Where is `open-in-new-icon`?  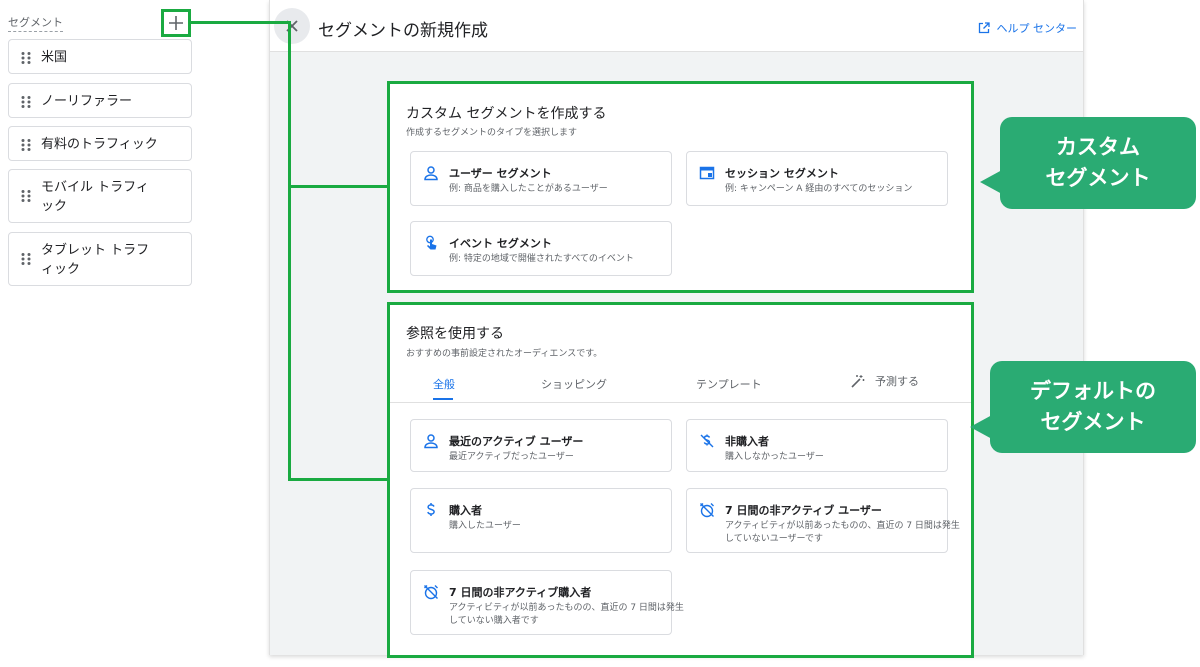
open-in-new-icon is located at coordinates (984, 28).